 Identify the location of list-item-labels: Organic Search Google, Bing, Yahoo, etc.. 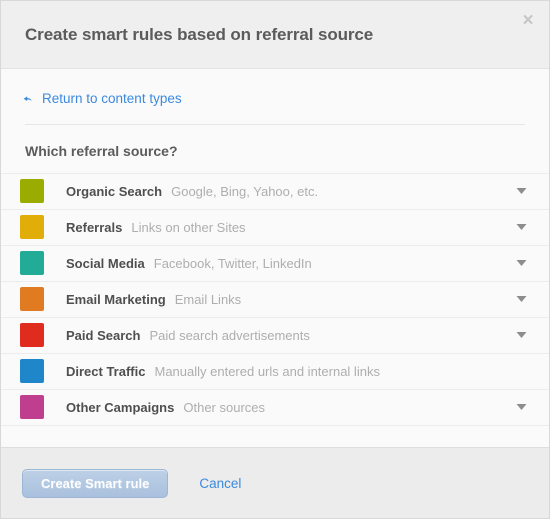
(192, 191).